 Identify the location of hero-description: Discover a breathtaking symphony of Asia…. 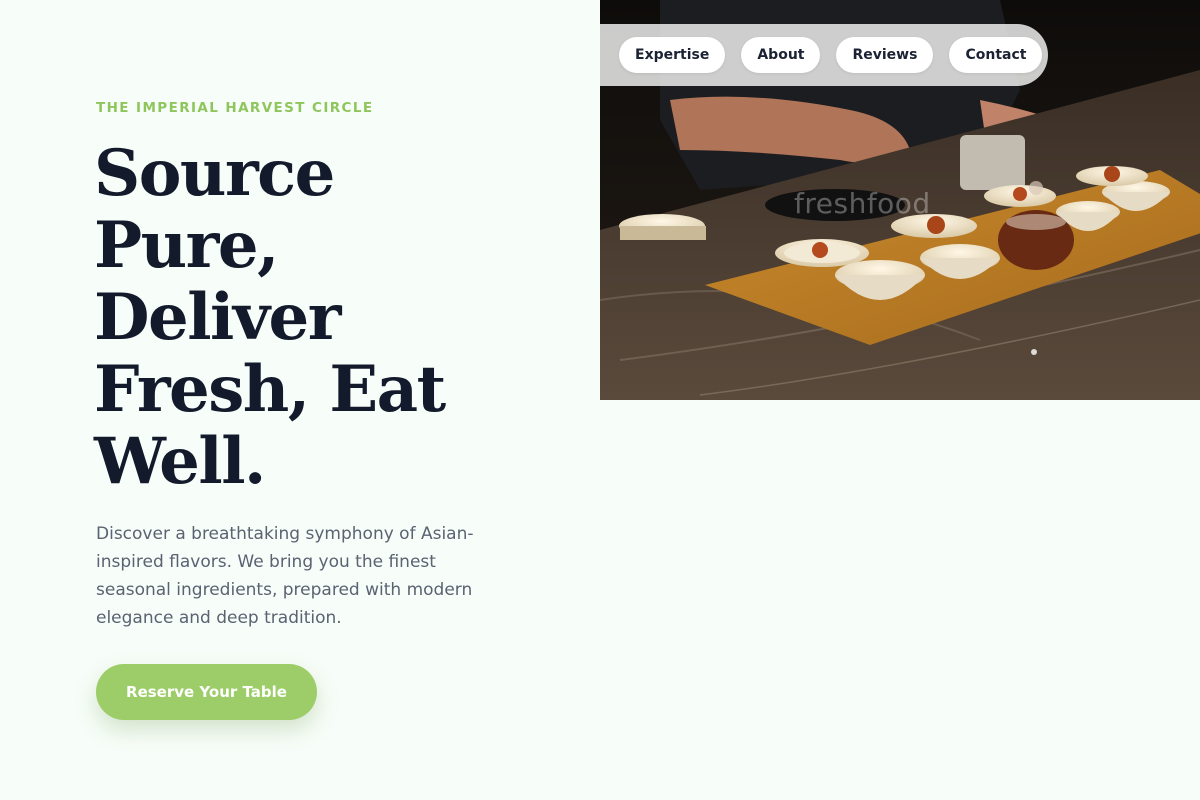
(285, 576).